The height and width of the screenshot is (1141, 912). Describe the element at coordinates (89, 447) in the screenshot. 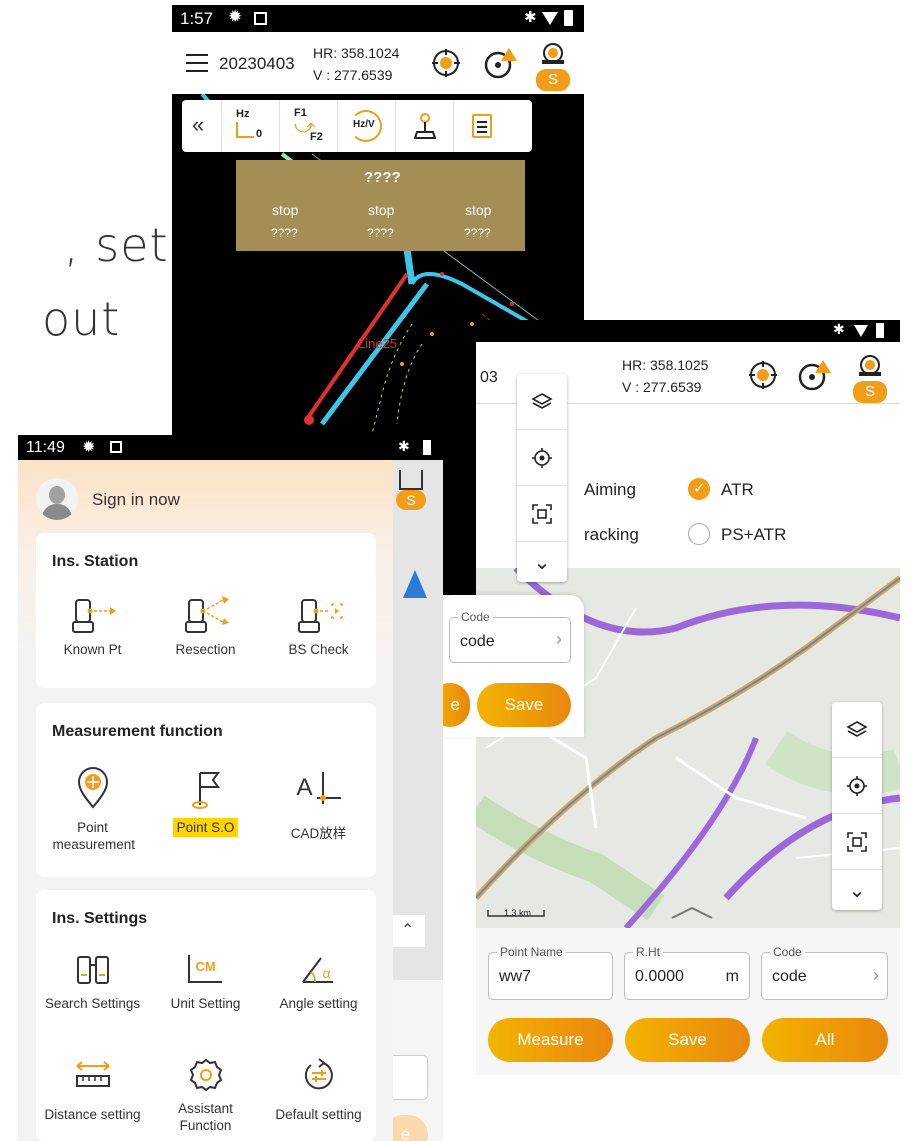

I see `settings-status-icon-3: ✹` at that location.